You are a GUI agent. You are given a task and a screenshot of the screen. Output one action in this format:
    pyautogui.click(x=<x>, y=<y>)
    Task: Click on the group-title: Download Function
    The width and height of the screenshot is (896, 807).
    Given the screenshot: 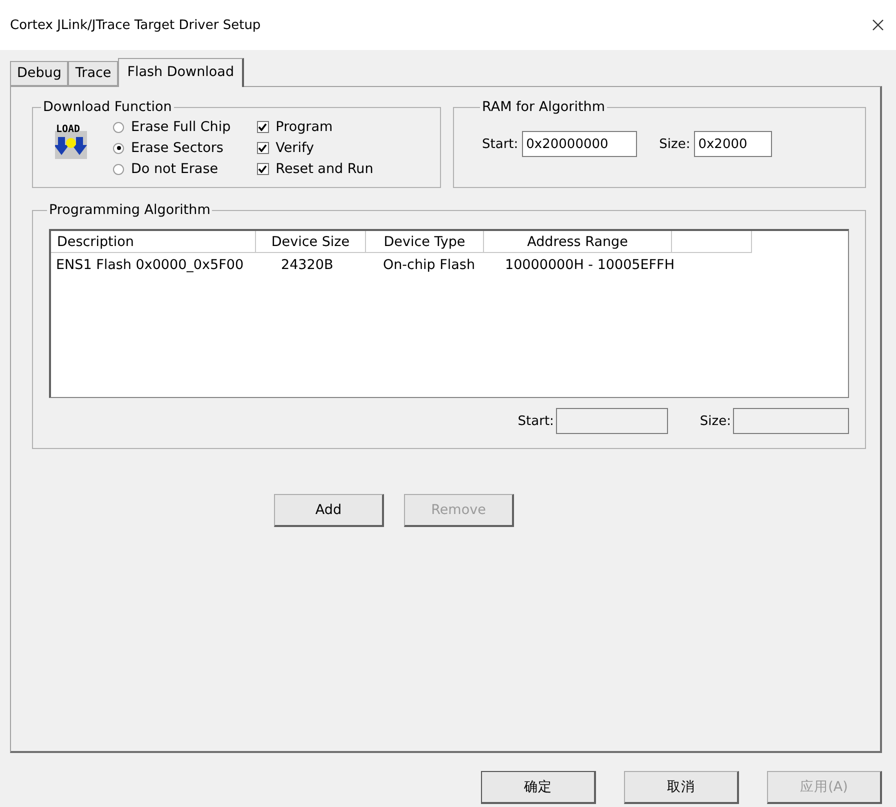 What is the action you would take?
    pyautogui.click(x=107, y=107)
    